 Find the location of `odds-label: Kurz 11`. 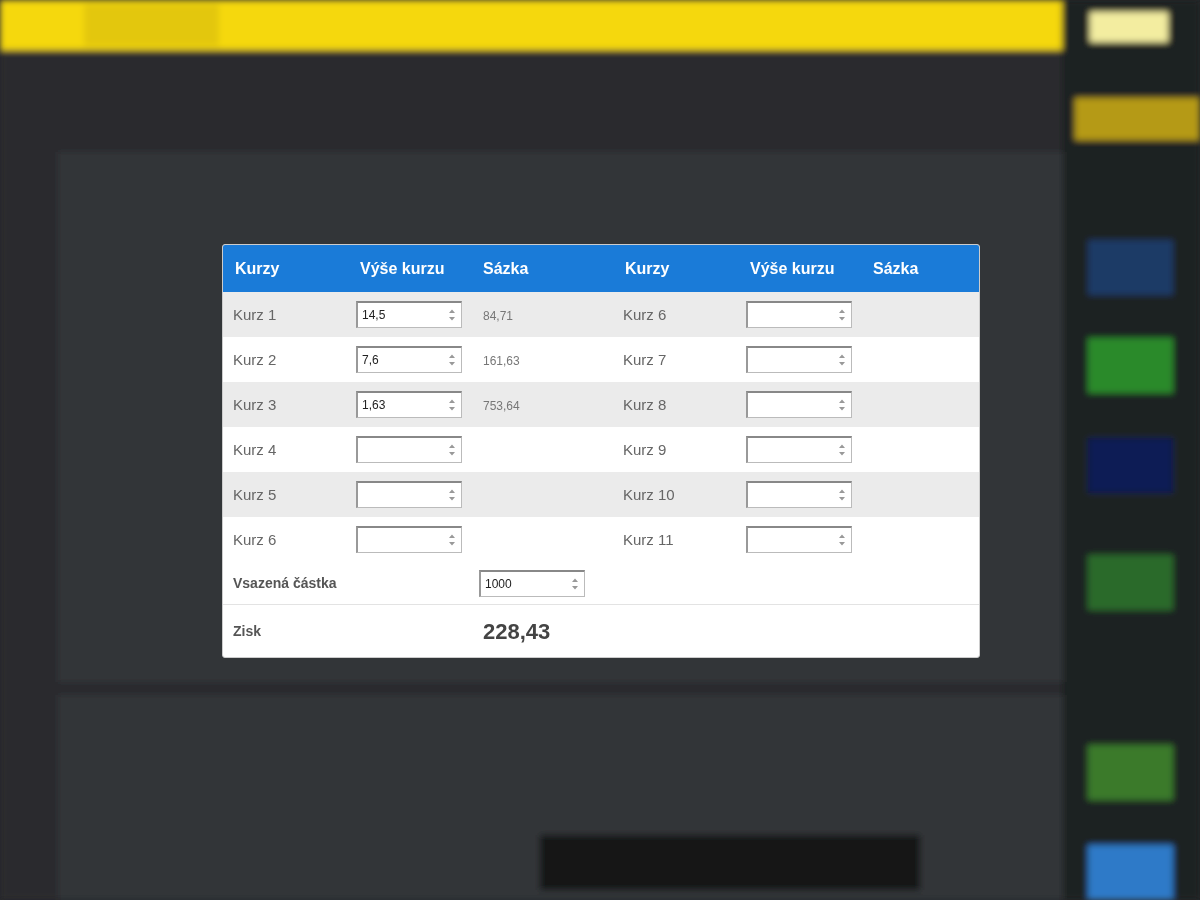

odds-label: Kurz 11 is located at coordinates (648, 539).